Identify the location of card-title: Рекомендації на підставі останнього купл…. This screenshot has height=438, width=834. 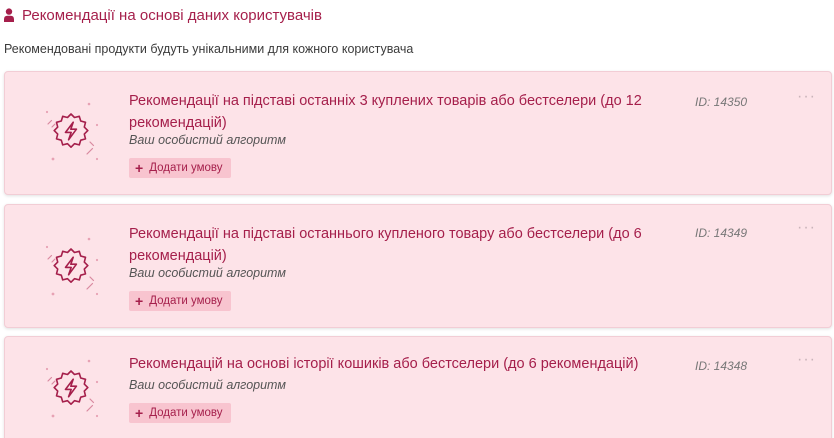
(385, 245).